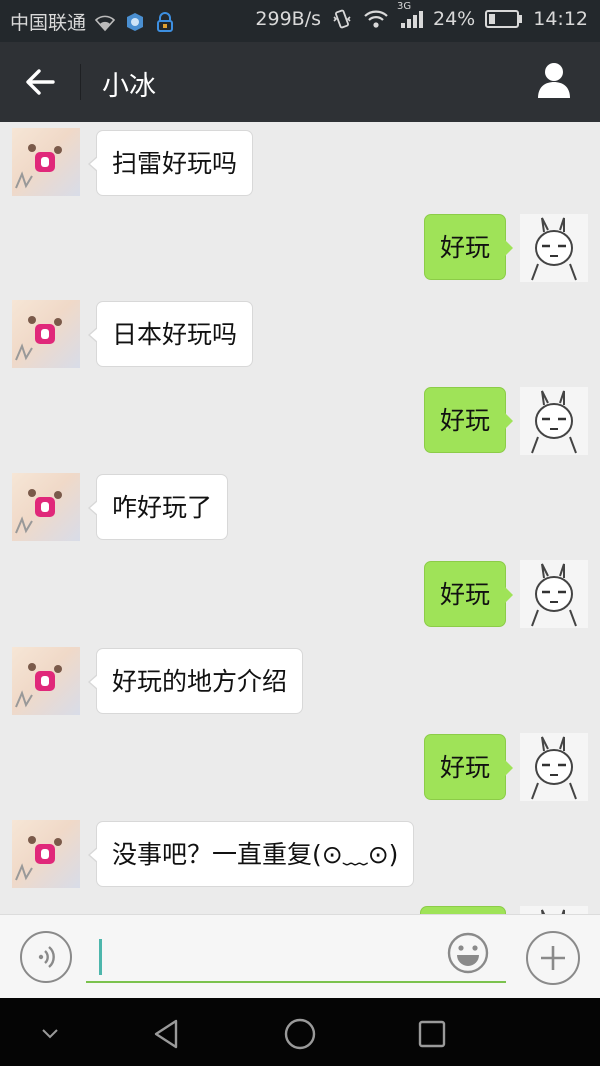 The image size is (600, 1066). I want to click on system-nav-bar, so click(300, 1032).